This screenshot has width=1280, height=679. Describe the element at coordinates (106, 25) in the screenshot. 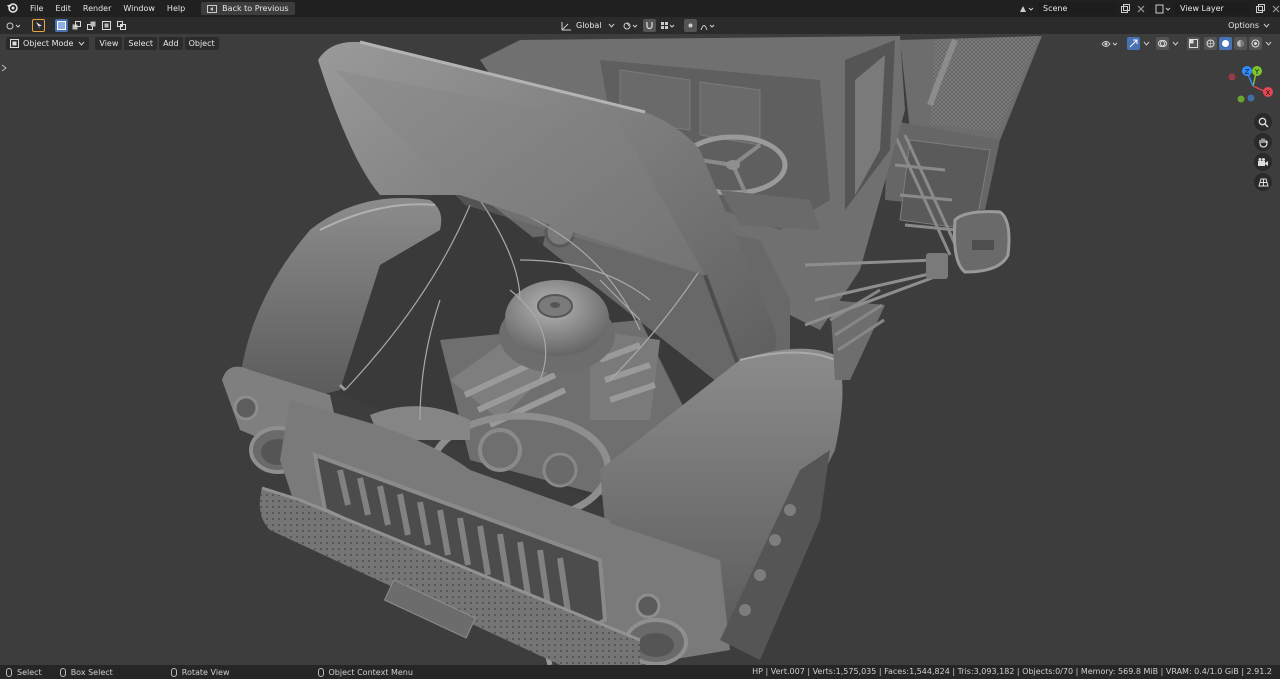

I see `select-invert-mode-icon` at that location.